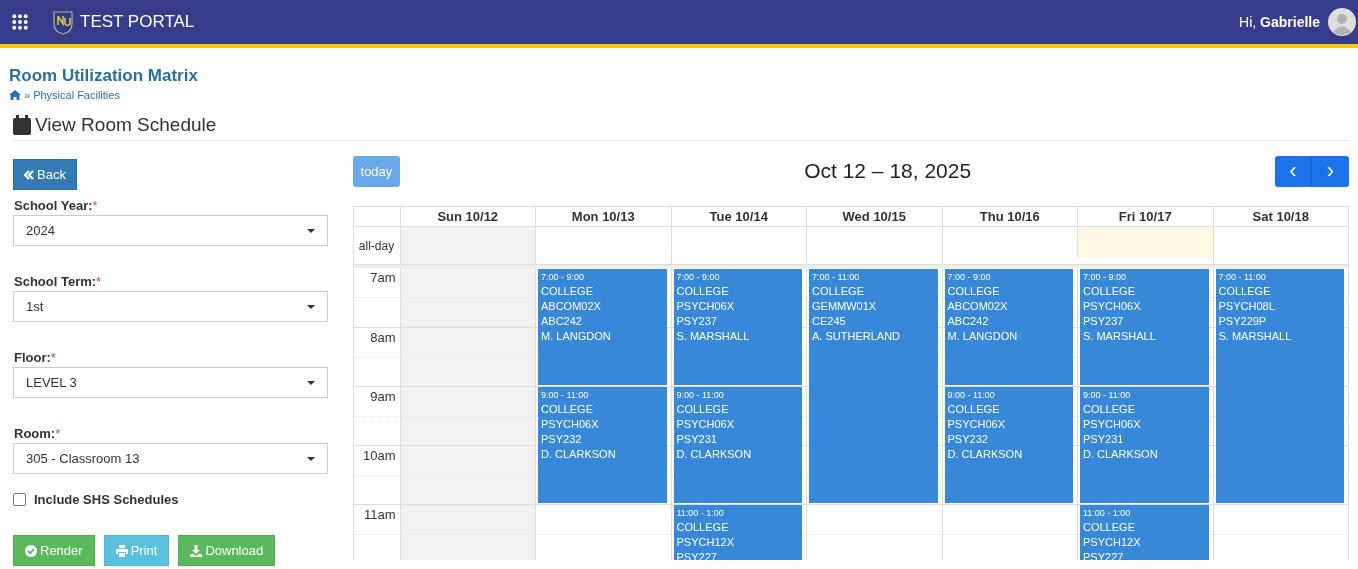 This screenshot has width=1358, height=569. I want to click on apps-grid-icon, so click(20, 22).